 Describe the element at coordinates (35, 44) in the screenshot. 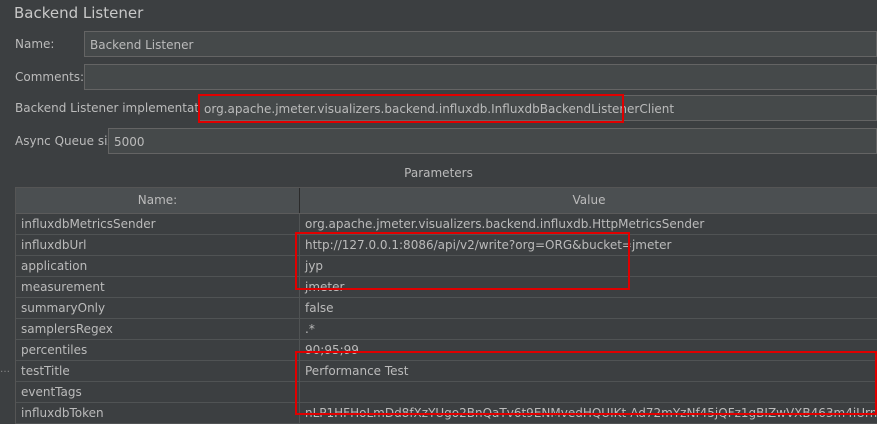

I see `name-label: Name:` at that location.